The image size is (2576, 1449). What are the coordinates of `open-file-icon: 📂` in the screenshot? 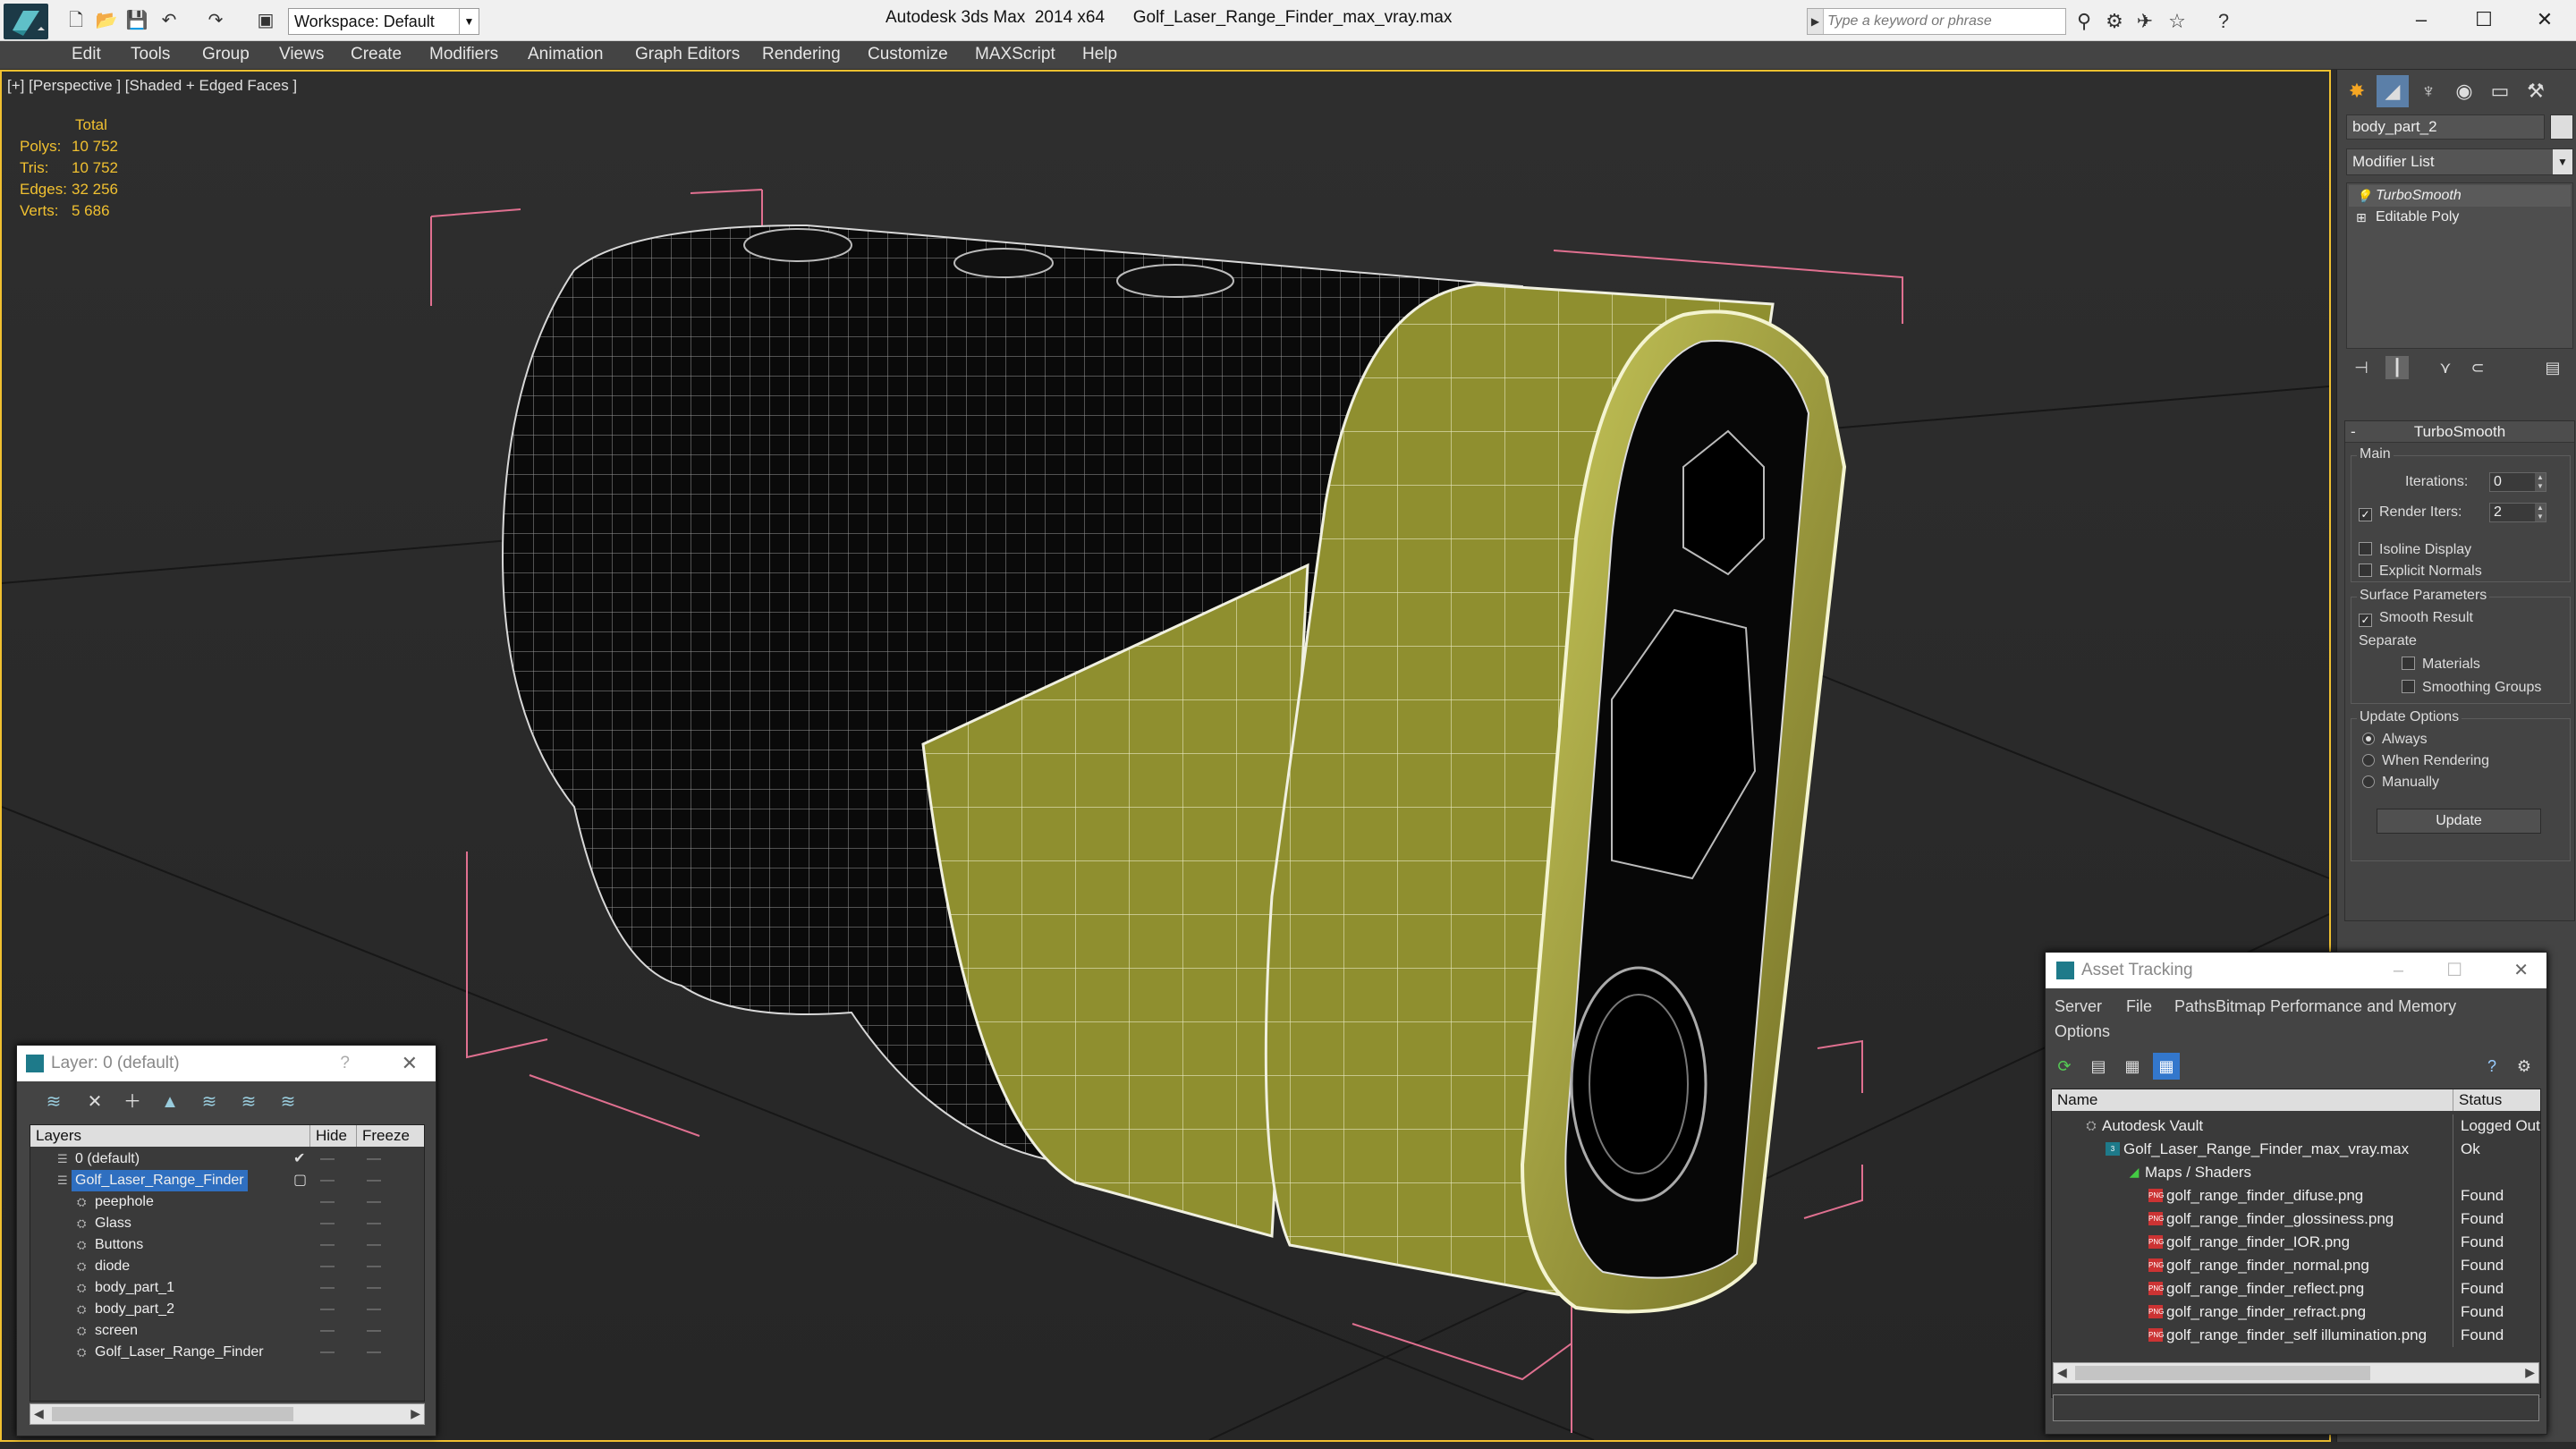 It's located at (106, 20).